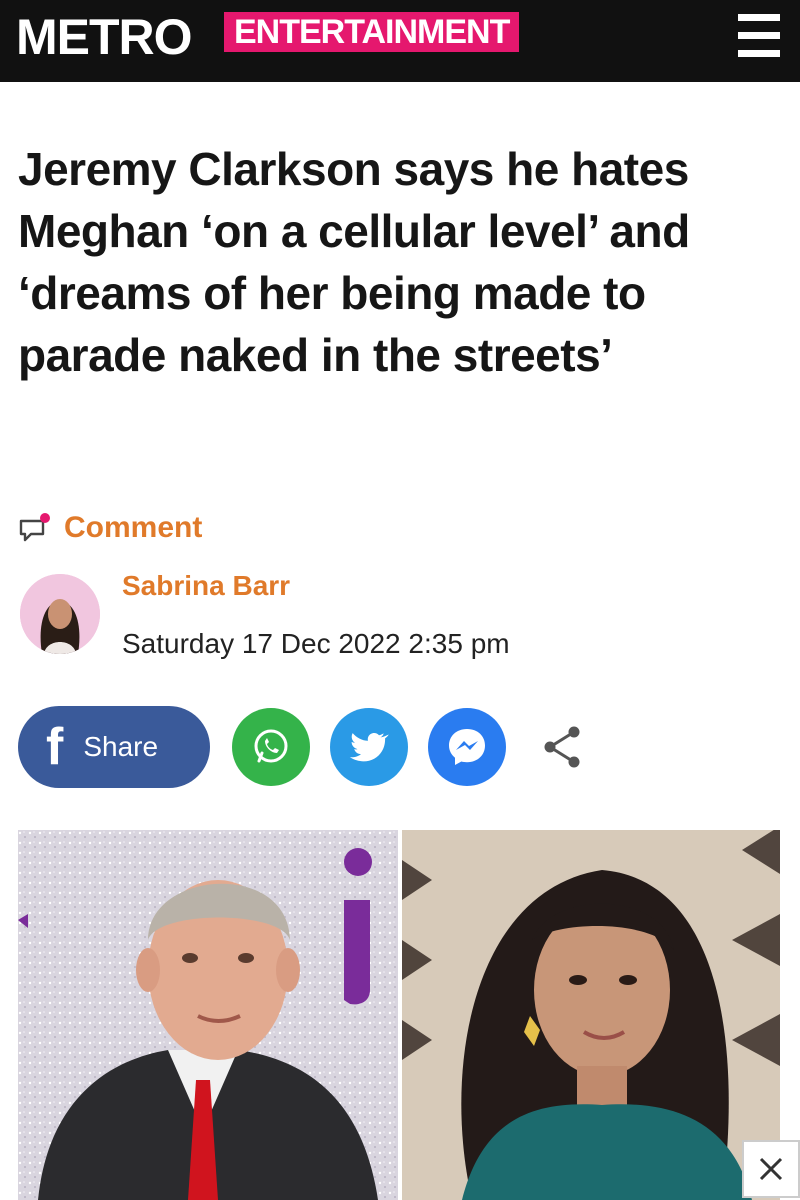 Image resolution: width=800 pixels, height=1200 pixels. I want to click on facebook-share-button: f Share, so click(114, 747).